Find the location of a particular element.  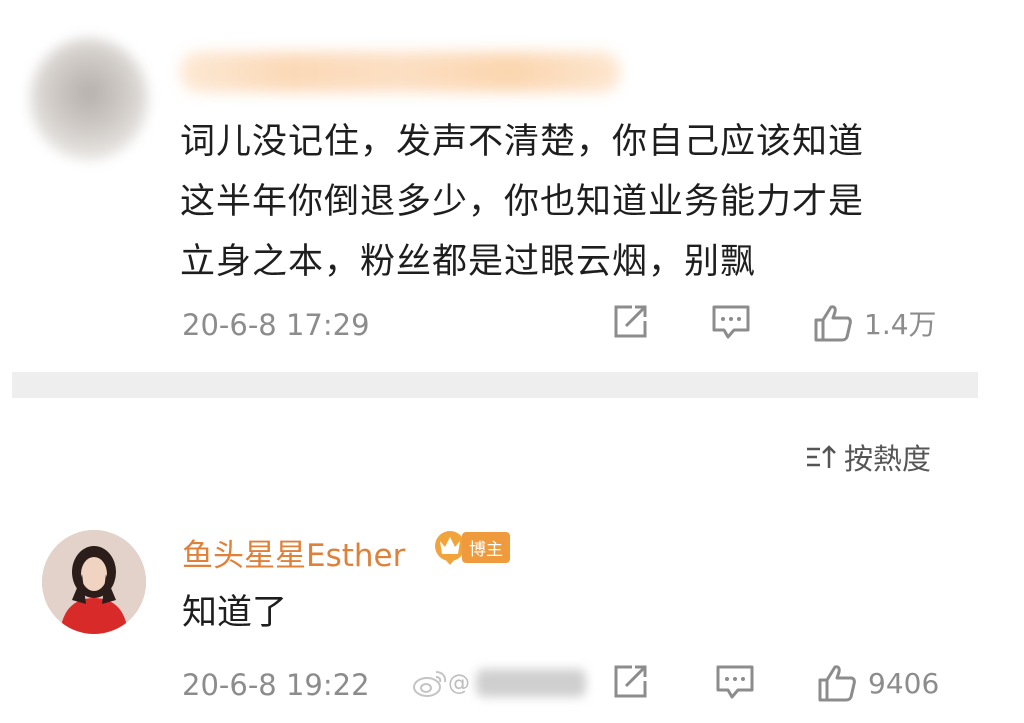

like-count: 1.4万 is located at coordinates (900, 324).